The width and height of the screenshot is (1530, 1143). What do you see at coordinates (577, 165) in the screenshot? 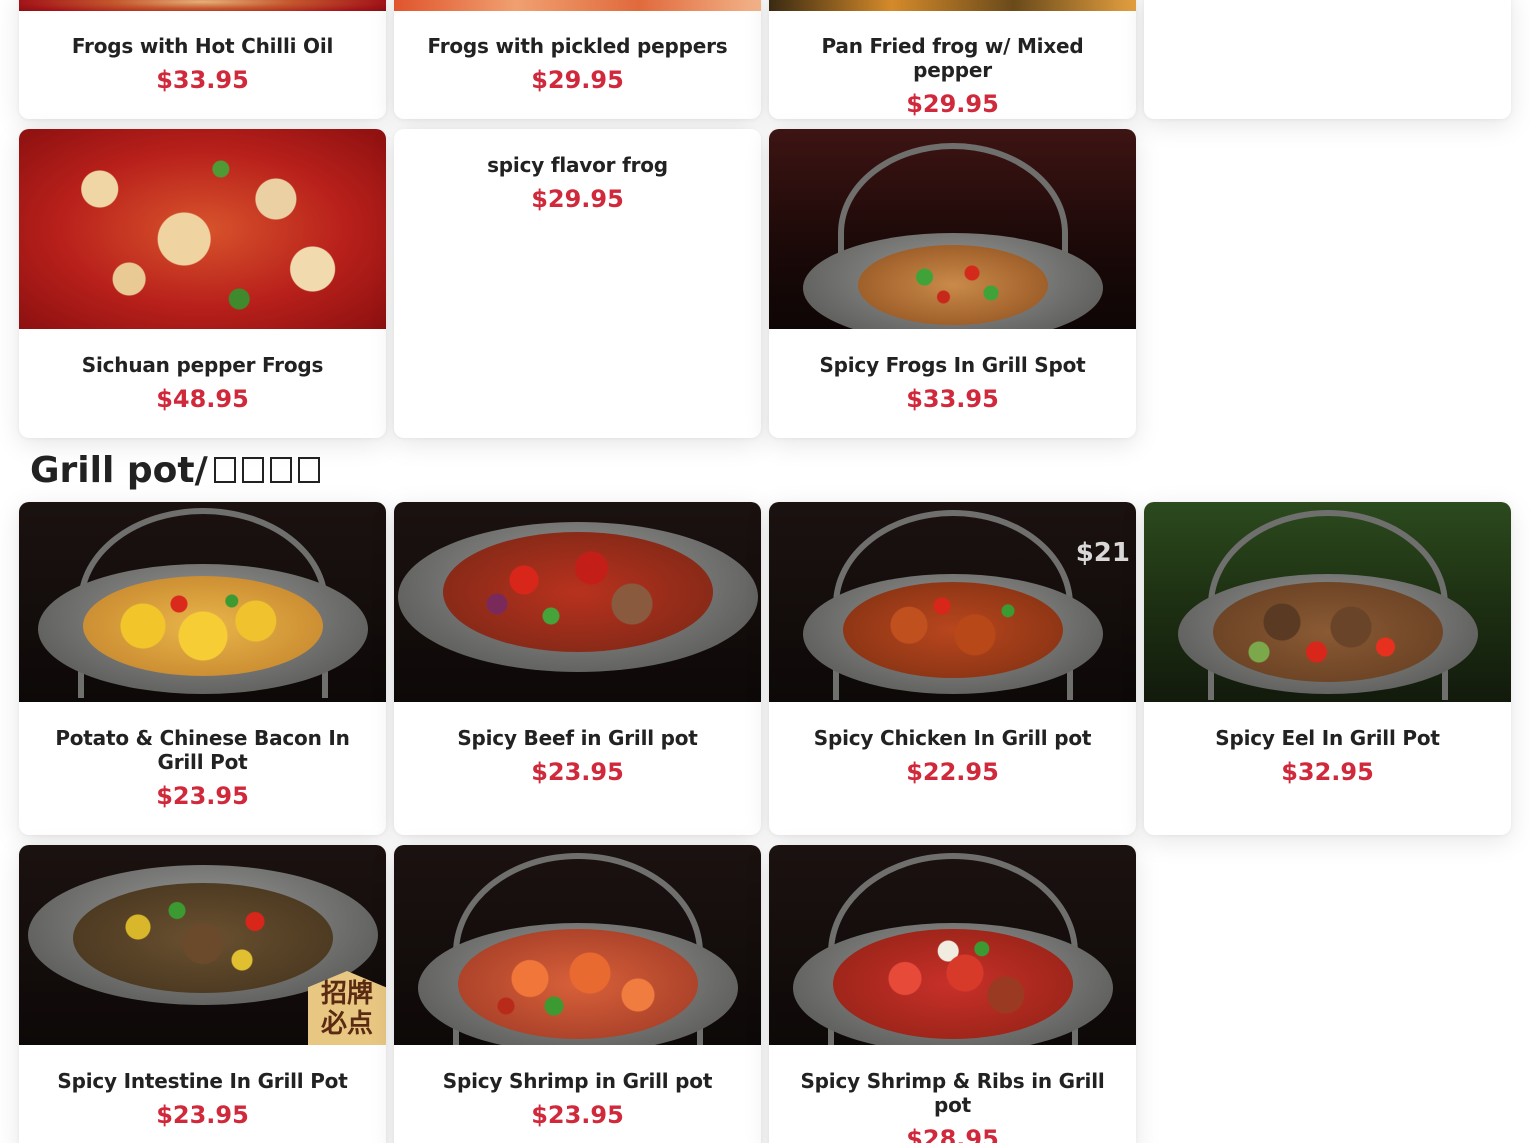
I see `dish-name: spicy flavor frog` at bounding box center [577, 165].